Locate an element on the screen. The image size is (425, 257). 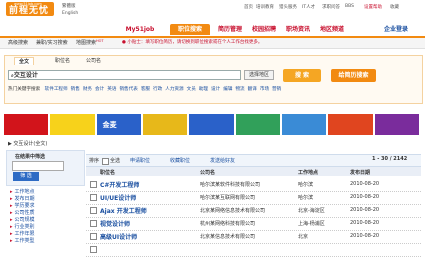
bbs-link: BBS is located at coordinates (349, 6).